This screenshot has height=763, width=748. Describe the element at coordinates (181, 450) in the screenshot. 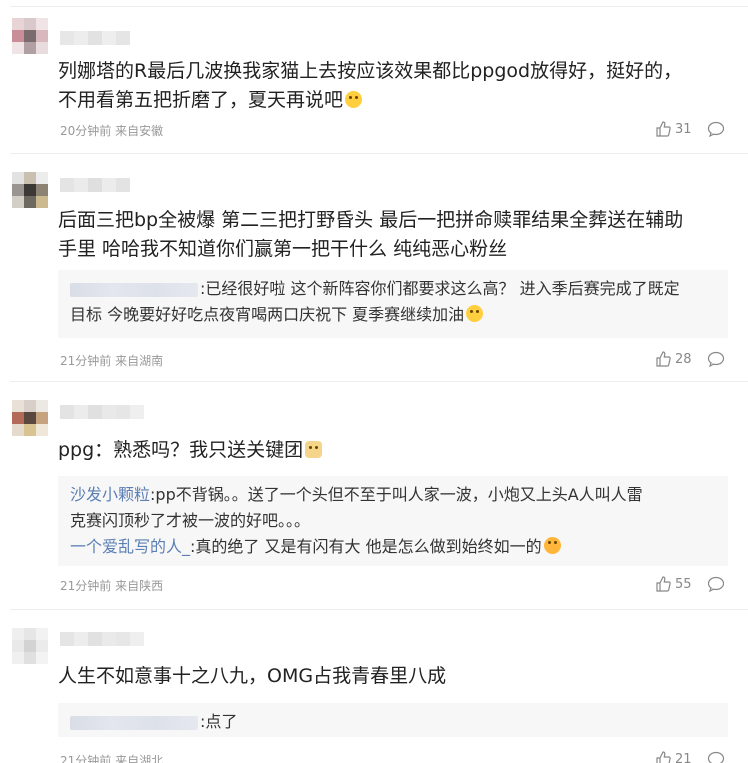

I see `comment-text-line: ppg：熟悉吗？我只送关键团` at that location.